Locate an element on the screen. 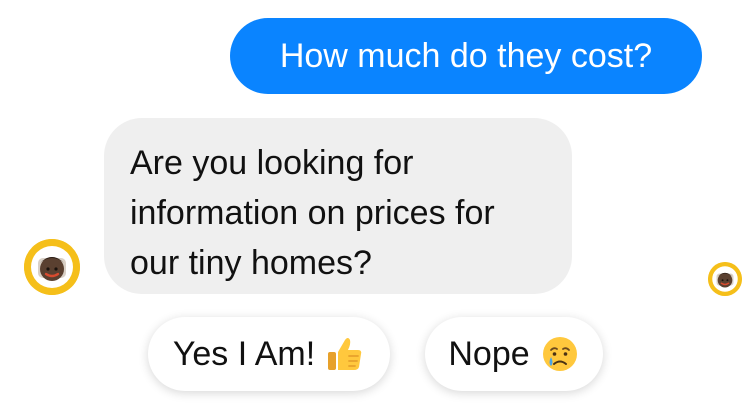 Image resolution: width=750 pixels, height=420 pixels. incoming-message-line: our tiny homes? is located at coordinates (251, 263).